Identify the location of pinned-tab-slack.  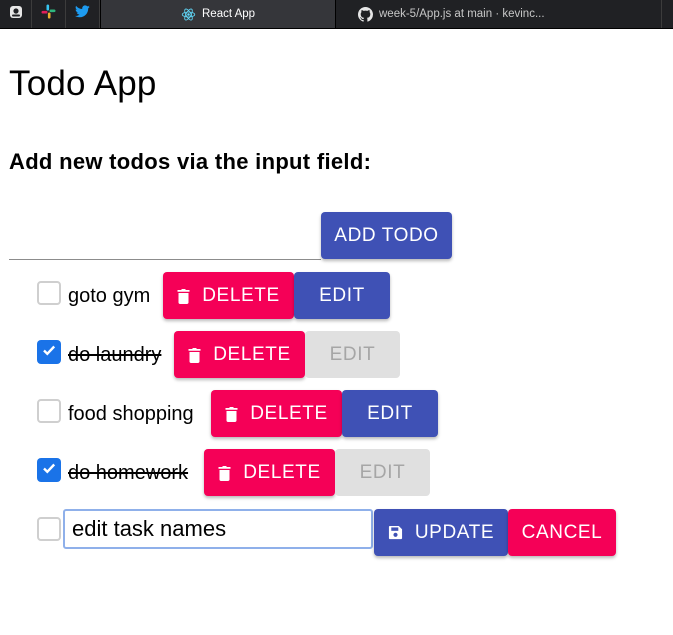
(49, 14).